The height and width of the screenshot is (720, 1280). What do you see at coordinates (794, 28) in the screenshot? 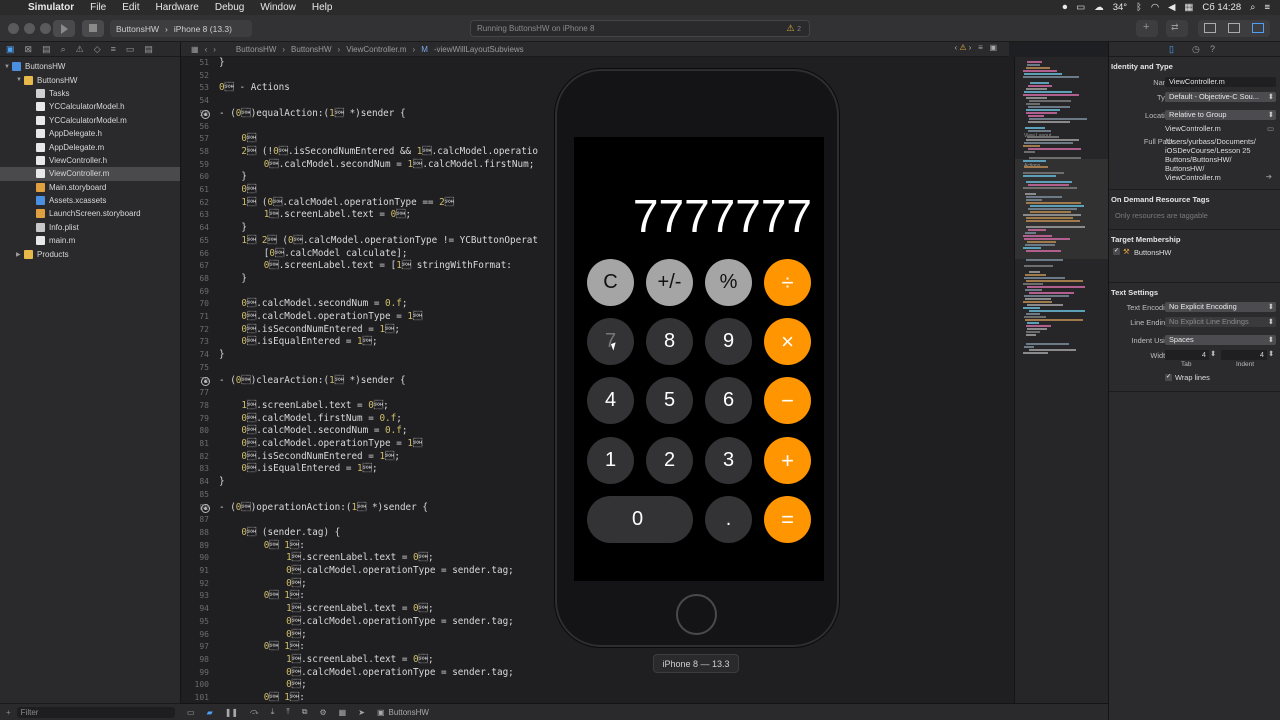
I see `warning-badge: ⚠ 2` at bounding box center [794, 28].